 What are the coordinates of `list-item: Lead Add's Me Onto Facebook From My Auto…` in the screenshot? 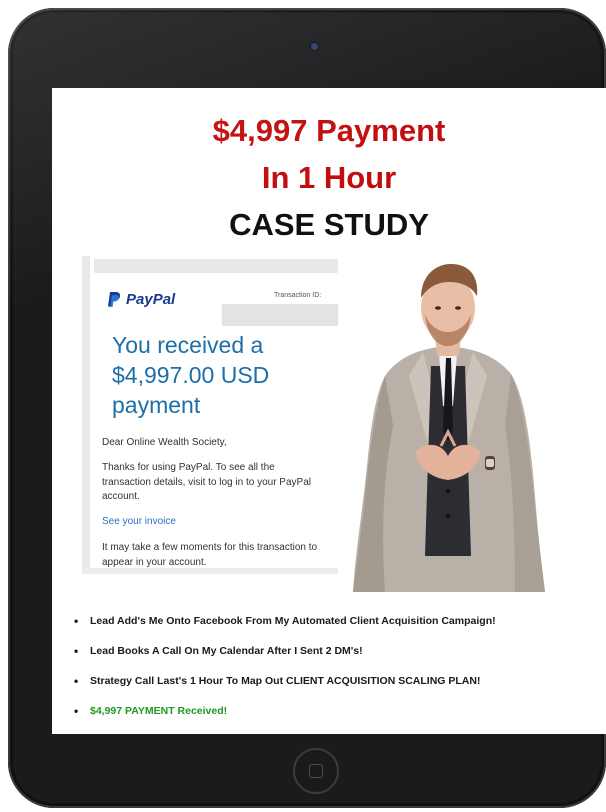 It's located at (337, 629).